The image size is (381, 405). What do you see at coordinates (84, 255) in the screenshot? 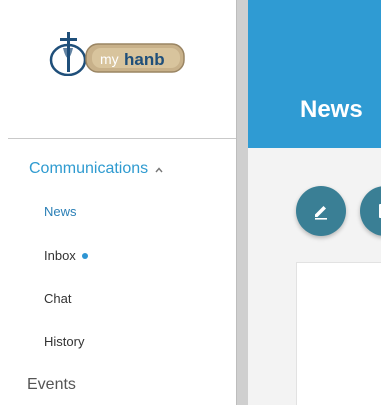
I see `unread-indicator-icon` at bounding box center [84, 255].